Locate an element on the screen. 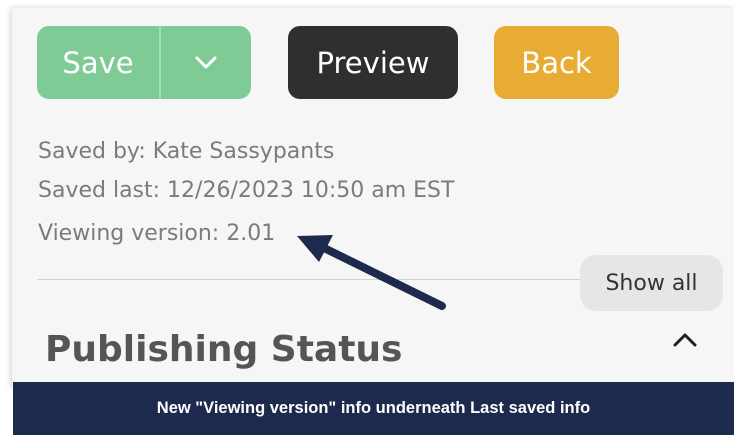  save-dropdown-button is located at coordinates (206, 62).